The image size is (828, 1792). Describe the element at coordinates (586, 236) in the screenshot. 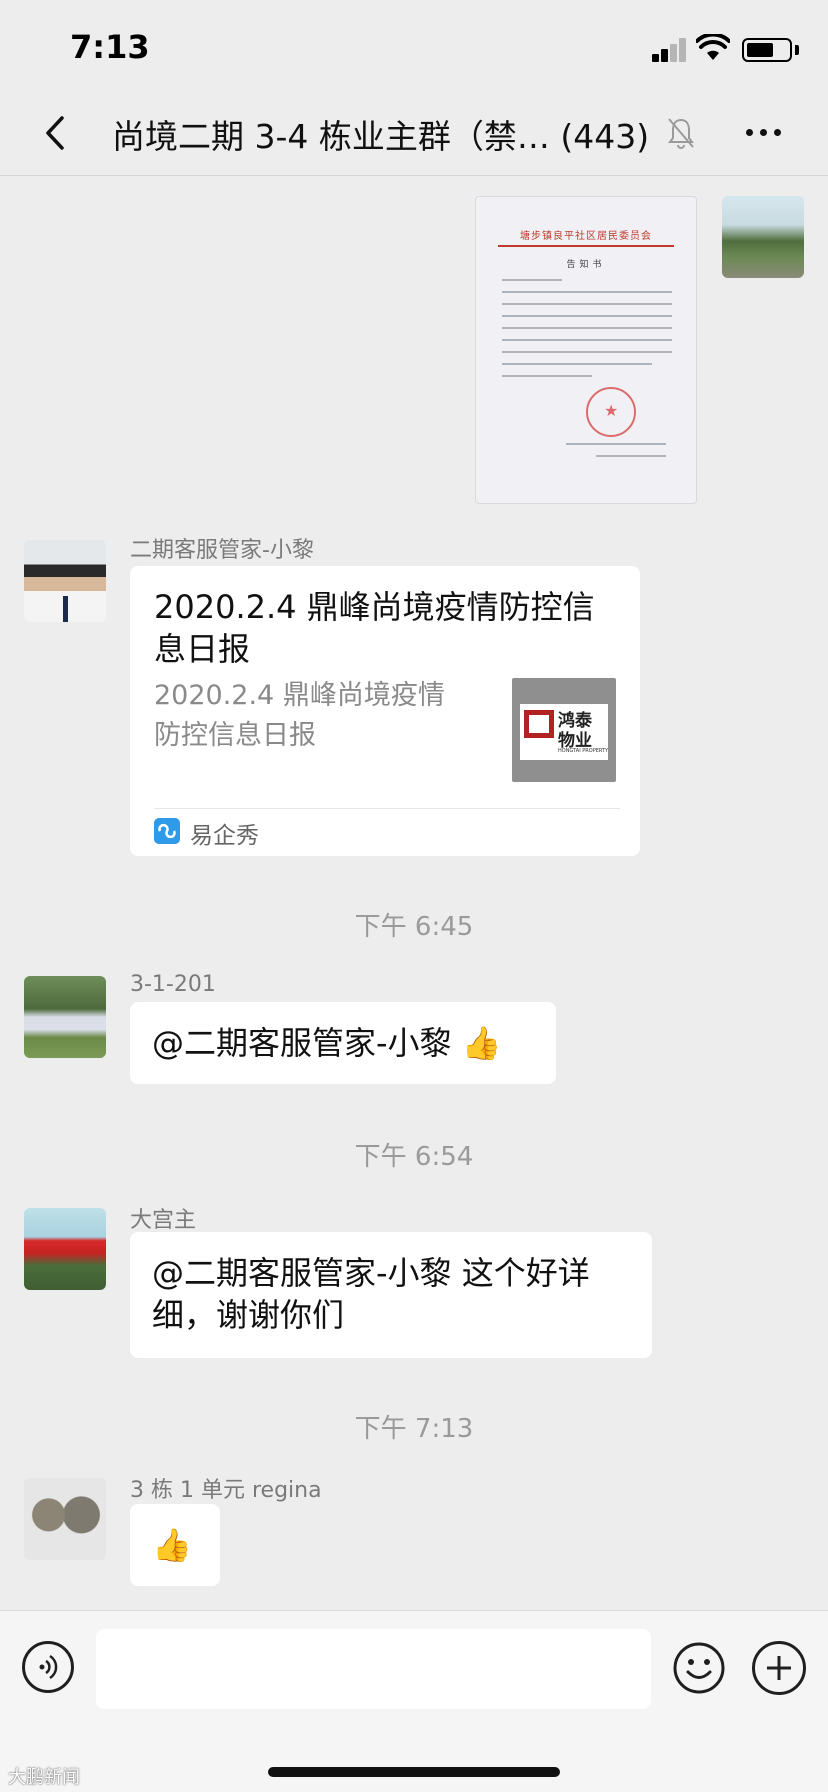

I see `document-header: 塘步镇良平社区居民委员会` at that location.